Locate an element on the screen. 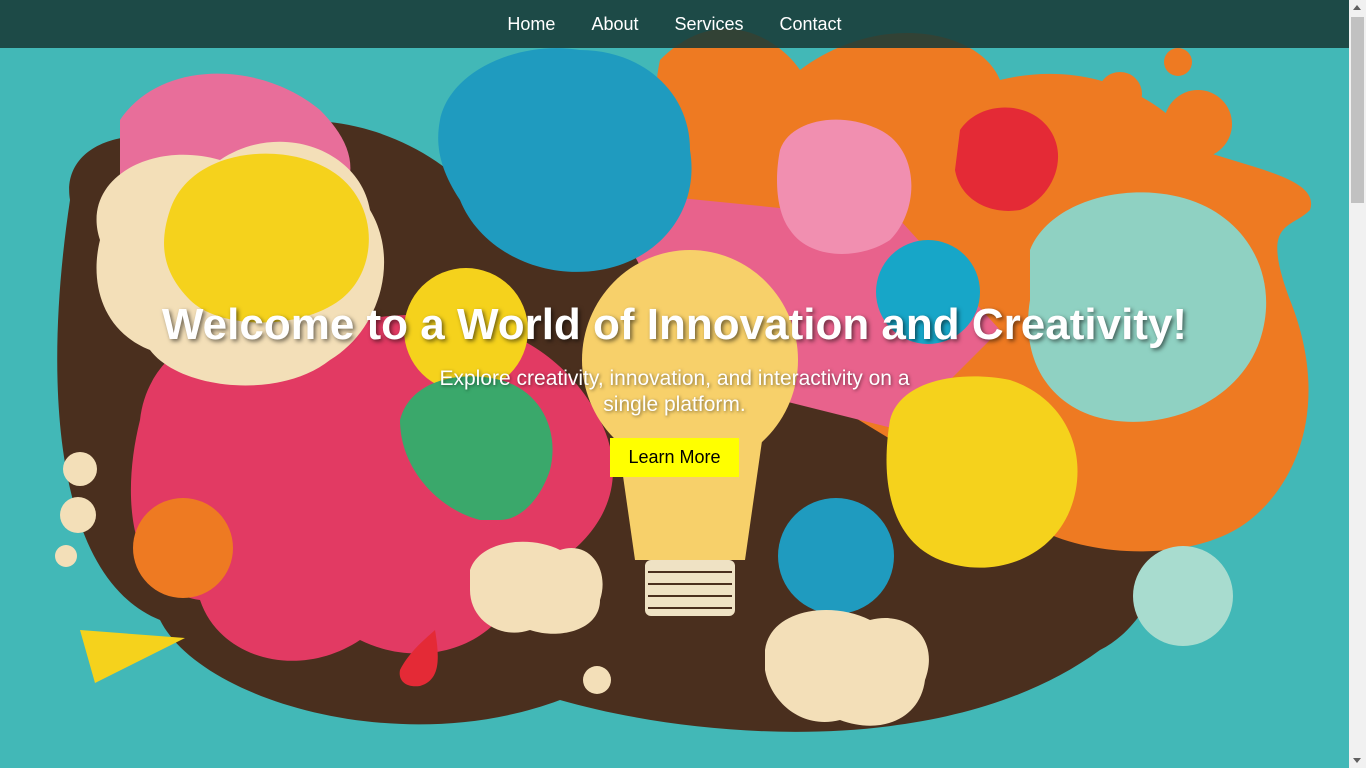 Image resolution: width=1366 pixels, height=768 pixels. nav-link-contact: Contact is located at coordinates (811, 24).